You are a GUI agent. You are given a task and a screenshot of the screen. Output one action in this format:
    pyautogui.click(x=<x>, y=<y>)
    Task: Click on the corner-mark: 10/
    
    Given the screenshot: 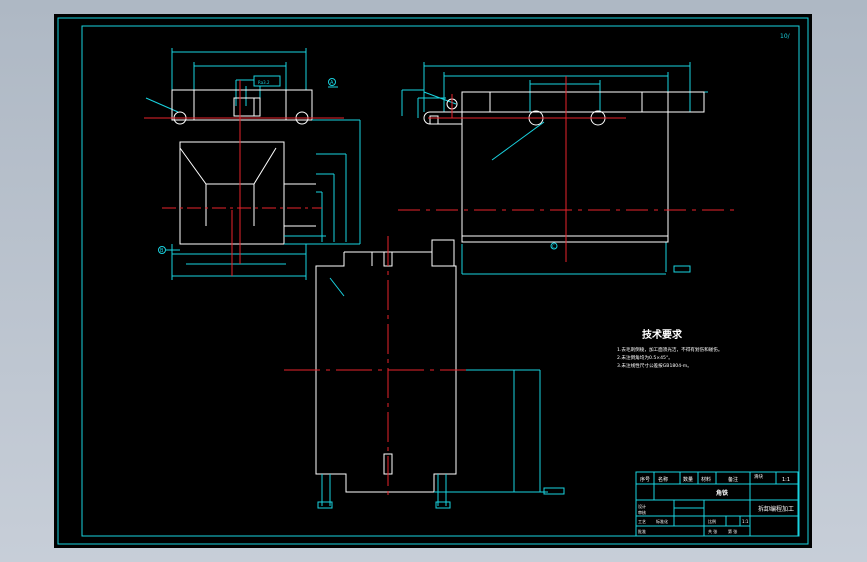 What is the action you would take?
    pyautogui.click(x=785, y=36)
    